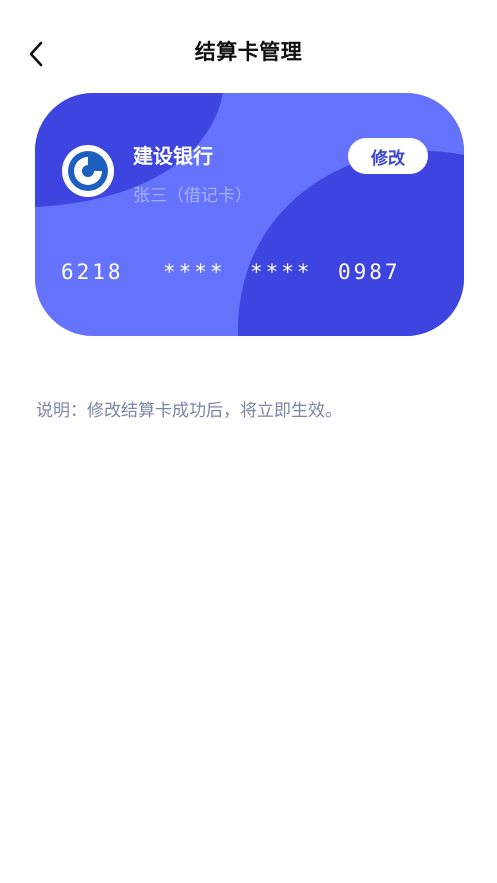 This screenshot has width=497, height=883. I want to click on bank-logo, so click(88, 171).